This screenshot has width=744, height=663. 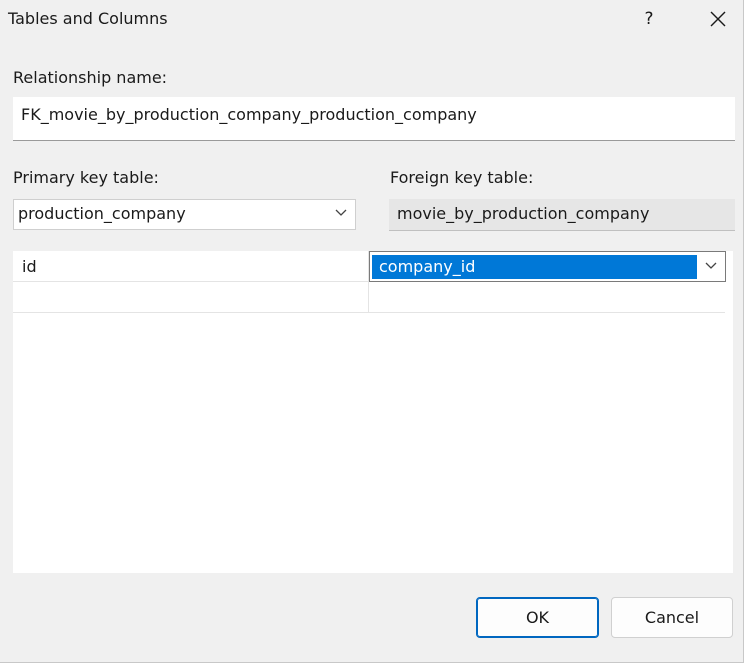 I want to click on ok-button: OK, so click(x=537, y=617).